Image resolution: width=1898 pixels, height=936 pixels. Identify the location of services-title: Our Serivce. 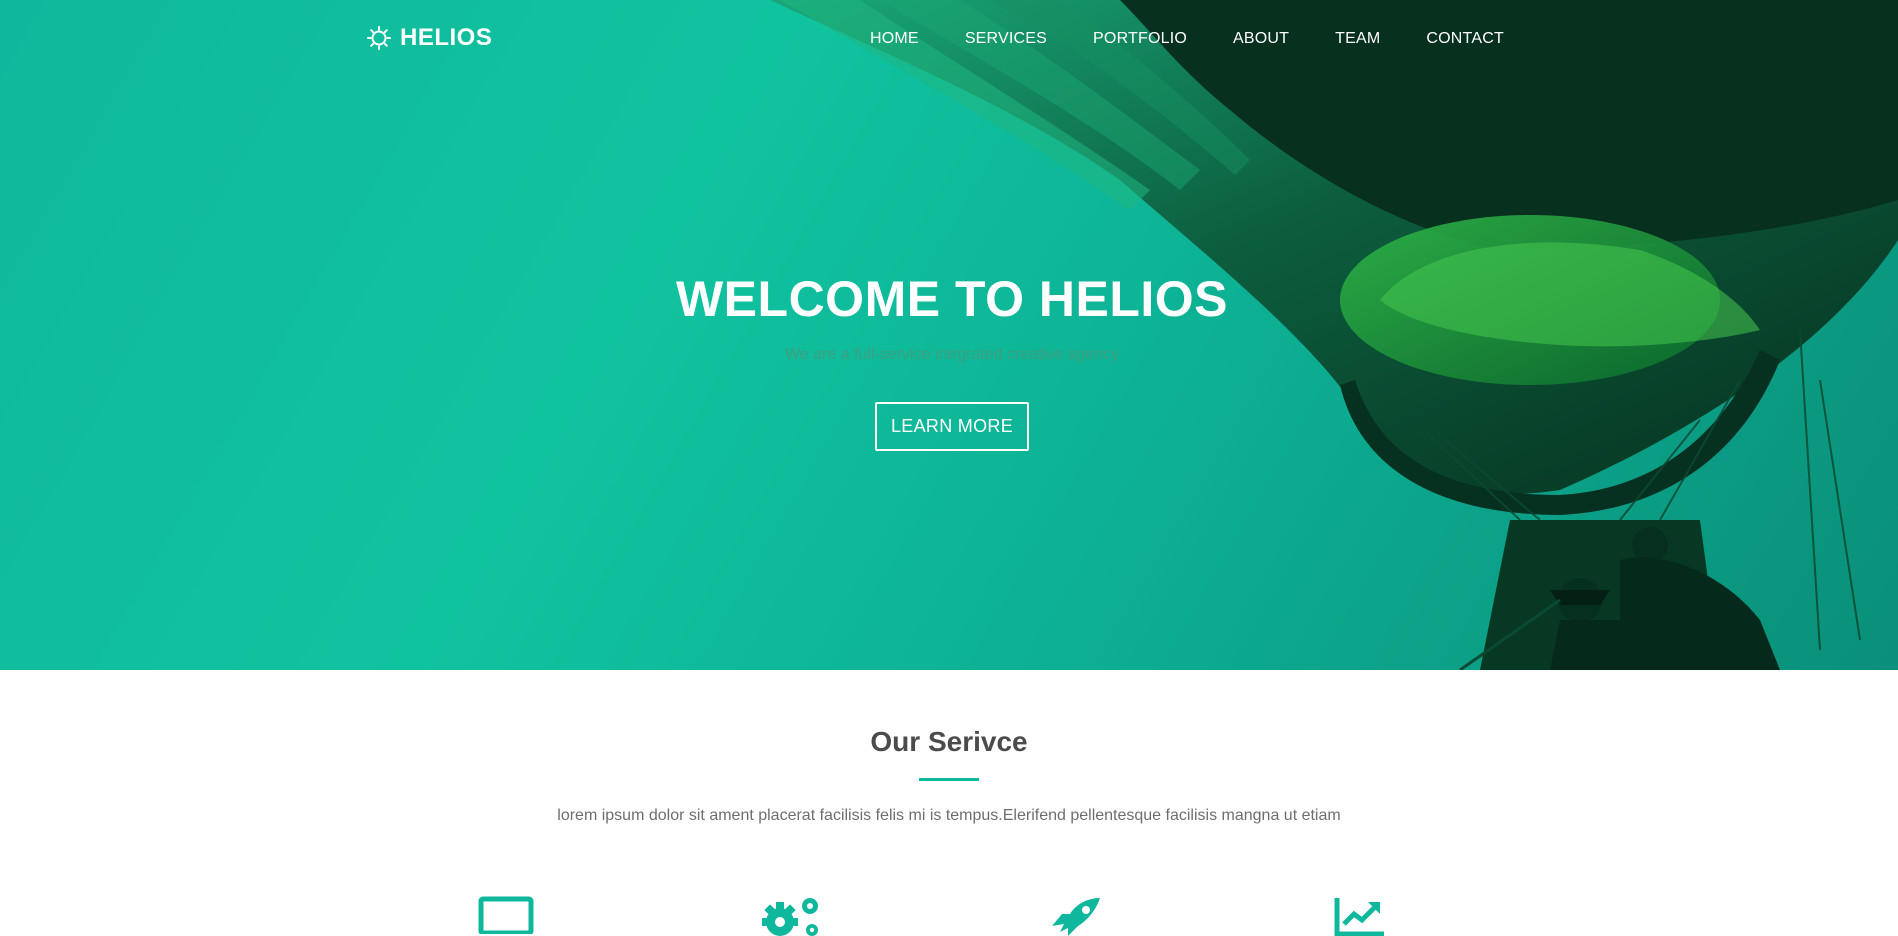
(949, 741).